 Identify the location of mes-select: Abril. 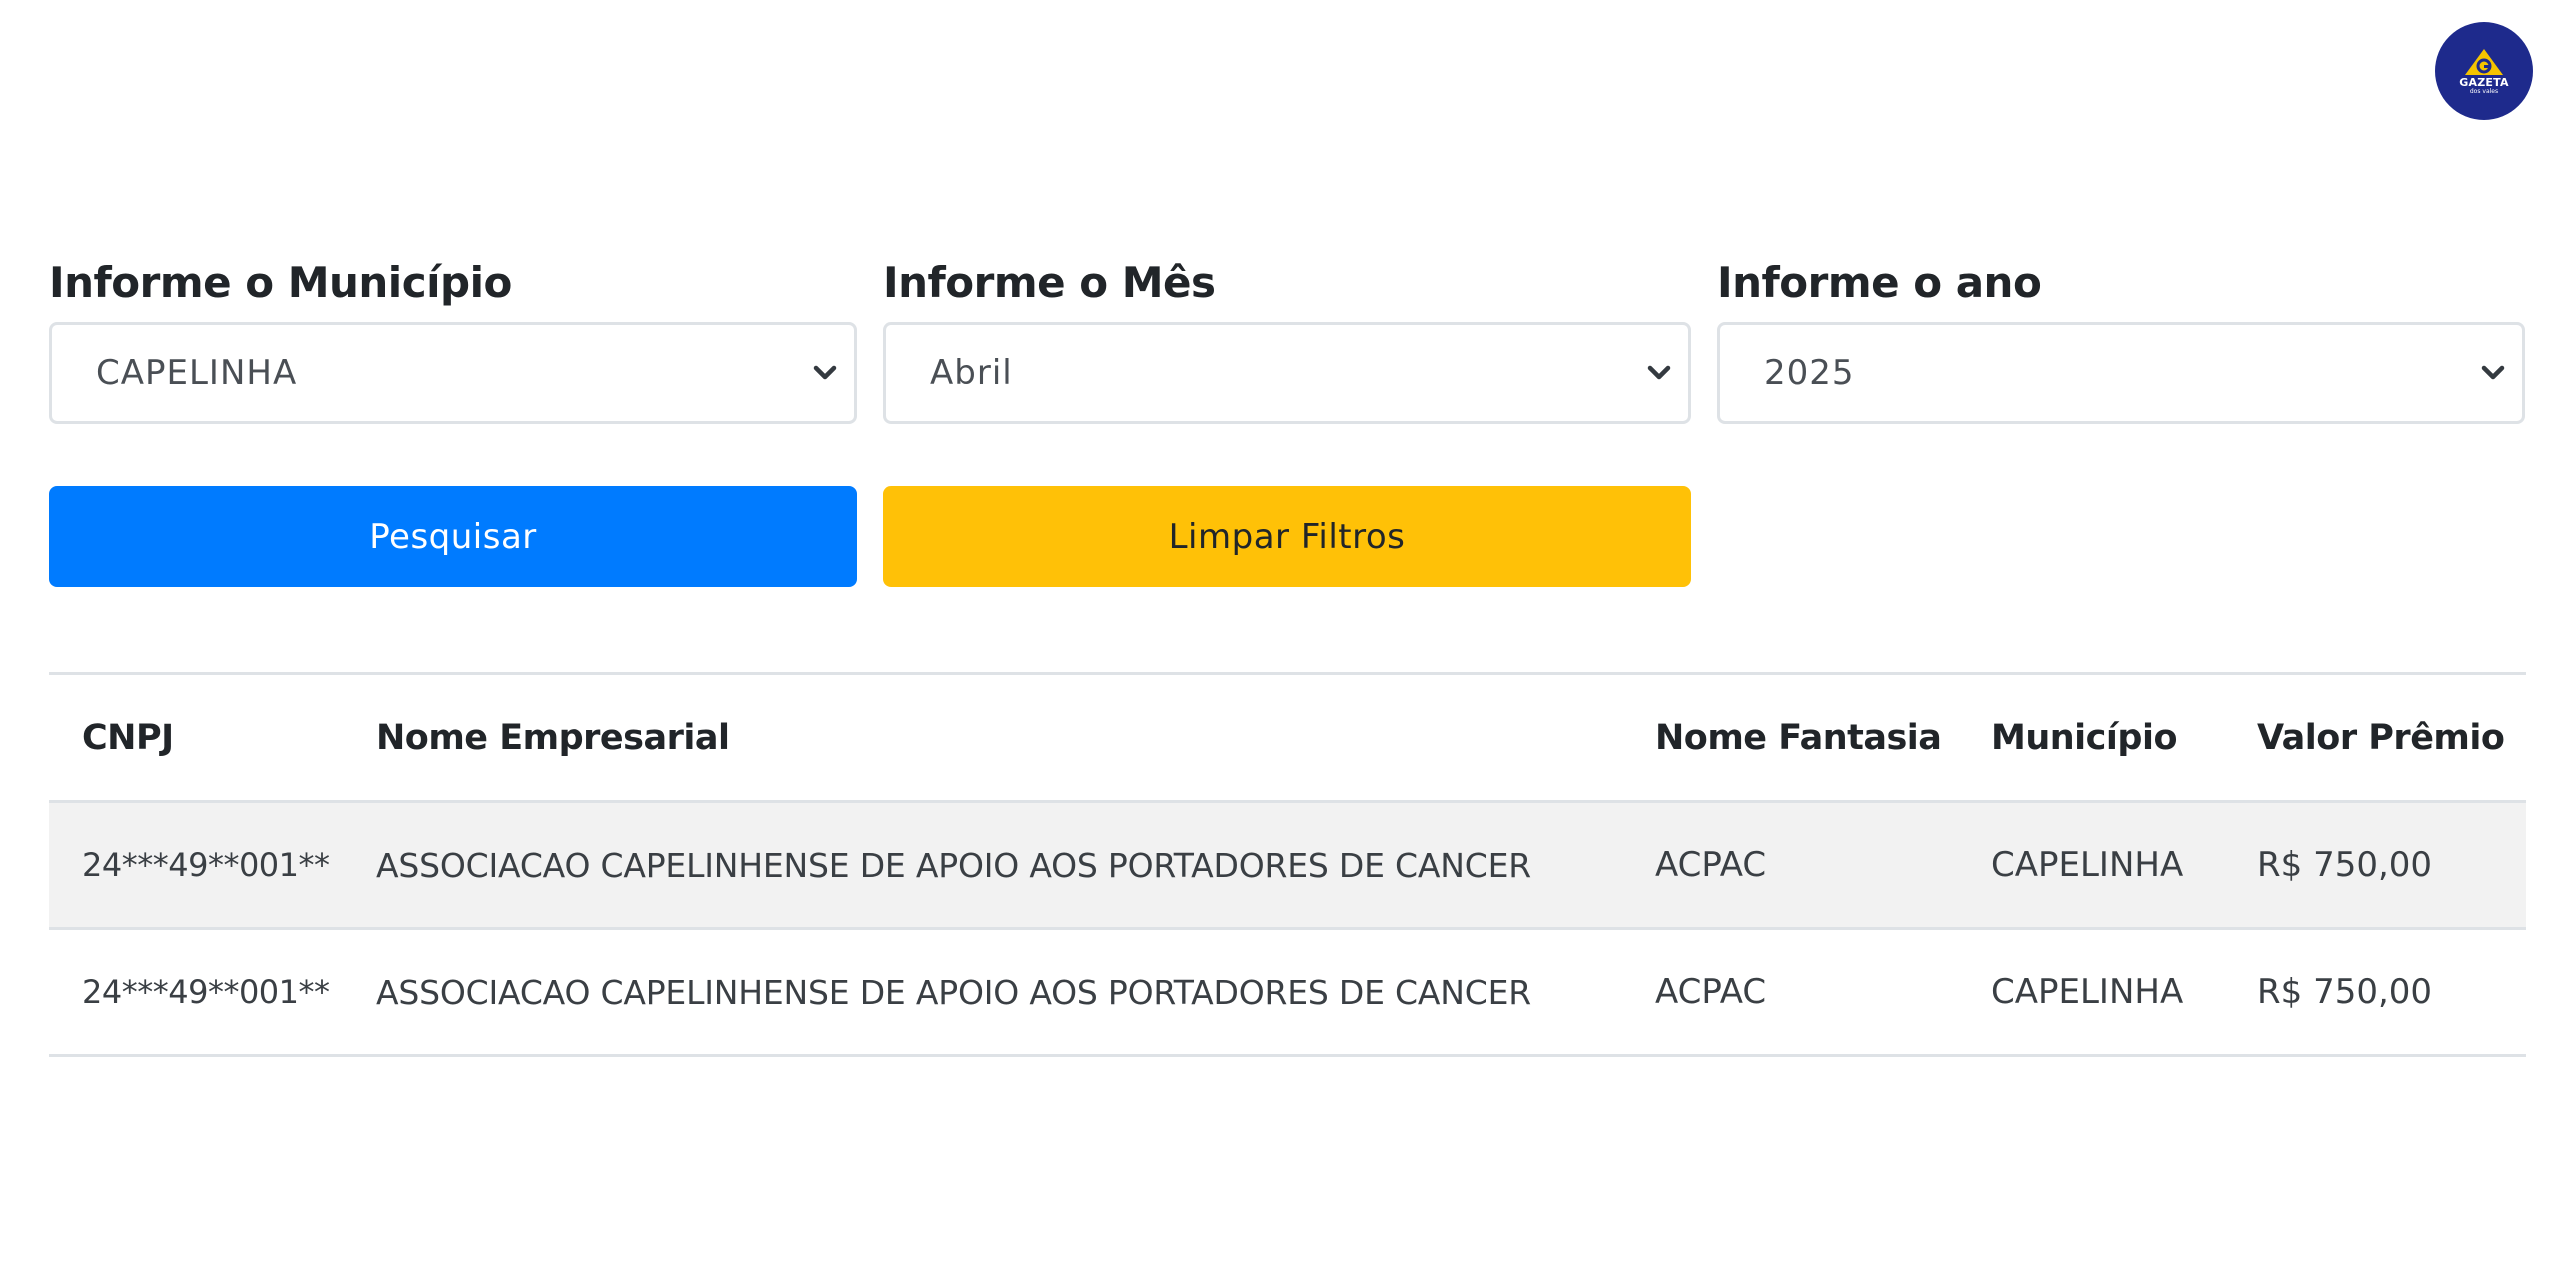
(1287, 373).